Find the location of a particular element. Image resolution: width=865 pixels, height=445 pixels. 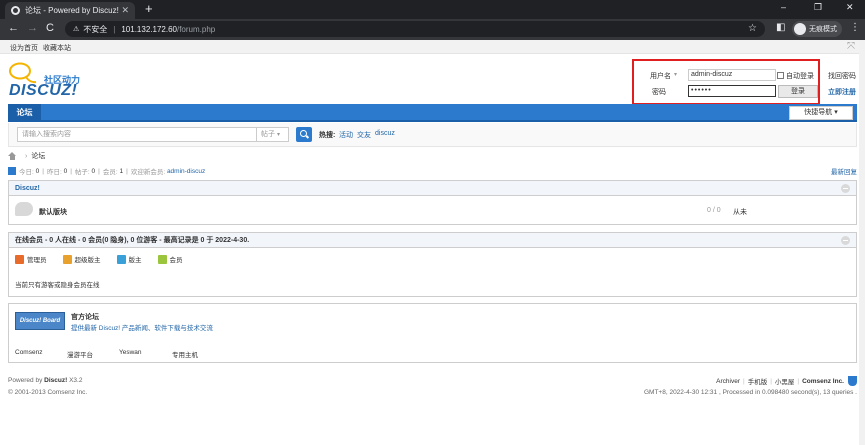

category-title: Discuz! is located at coordinates (27, 188).